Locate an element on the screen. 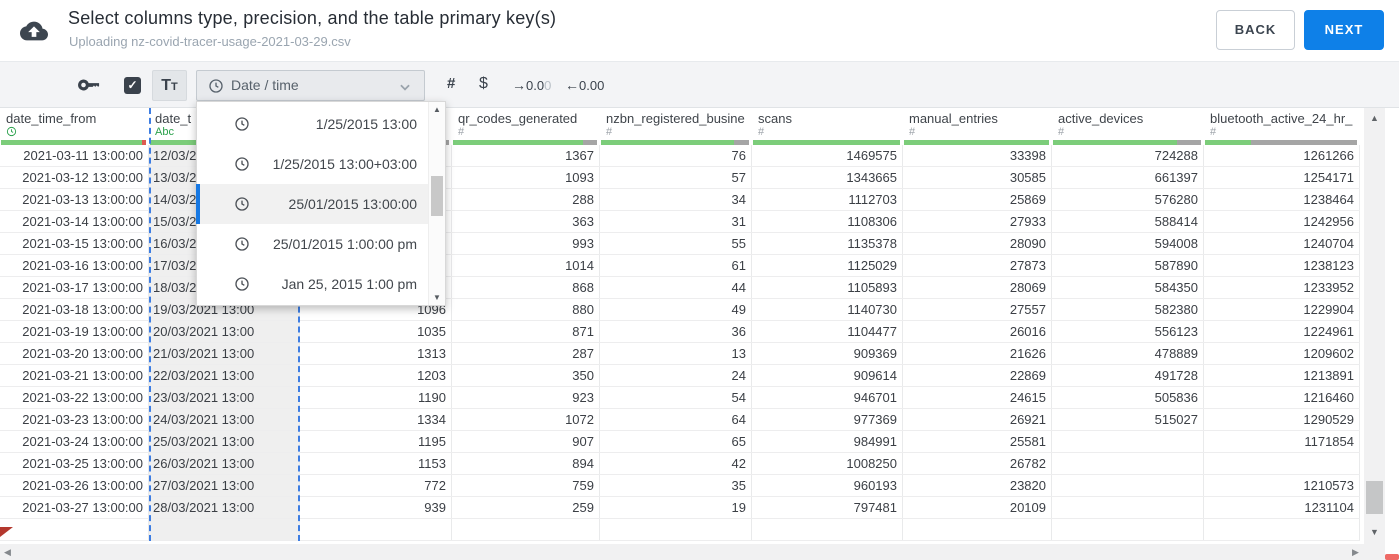  table-cell: 31 is located at coordinates (676, 221).